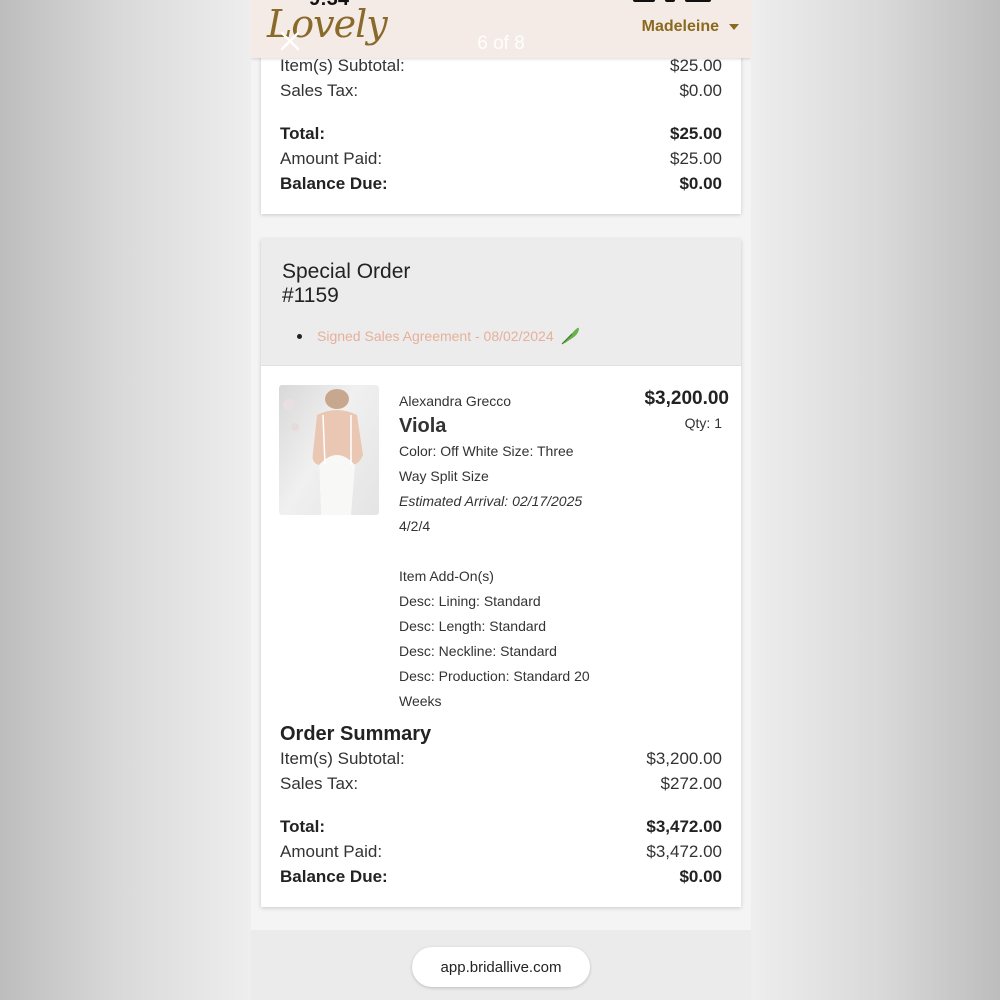  I want to click on item-price: $3,200.00, so click(686, 398).